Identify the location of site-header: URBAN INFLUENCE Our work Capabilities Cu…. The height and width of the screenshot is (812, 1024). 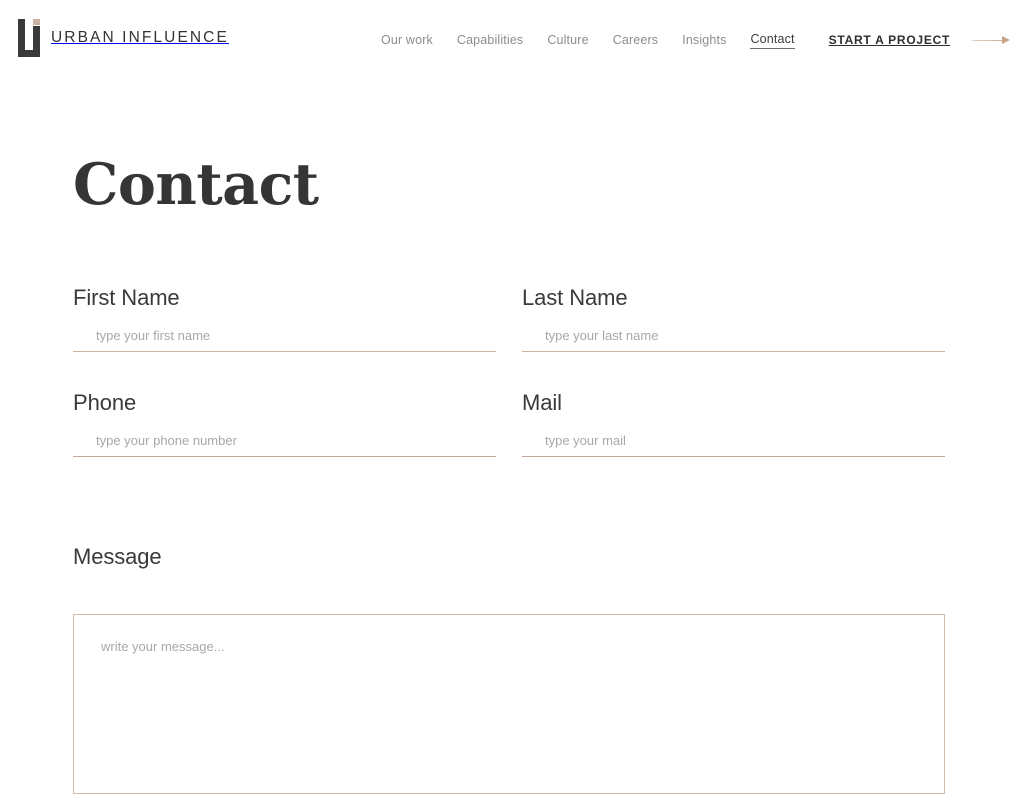
(512, 38).